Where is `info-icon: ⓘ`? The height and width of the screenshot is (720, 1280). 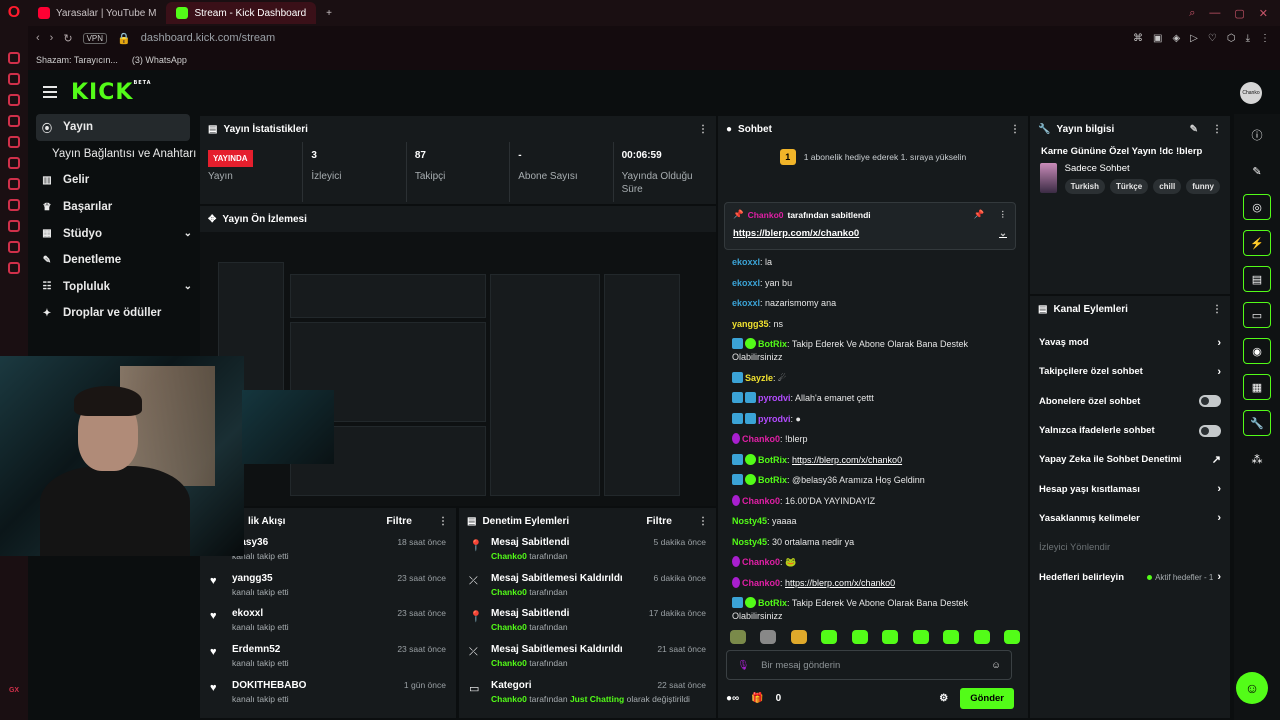 info-icon: ⓘ is located at coordinates (1257, 135).